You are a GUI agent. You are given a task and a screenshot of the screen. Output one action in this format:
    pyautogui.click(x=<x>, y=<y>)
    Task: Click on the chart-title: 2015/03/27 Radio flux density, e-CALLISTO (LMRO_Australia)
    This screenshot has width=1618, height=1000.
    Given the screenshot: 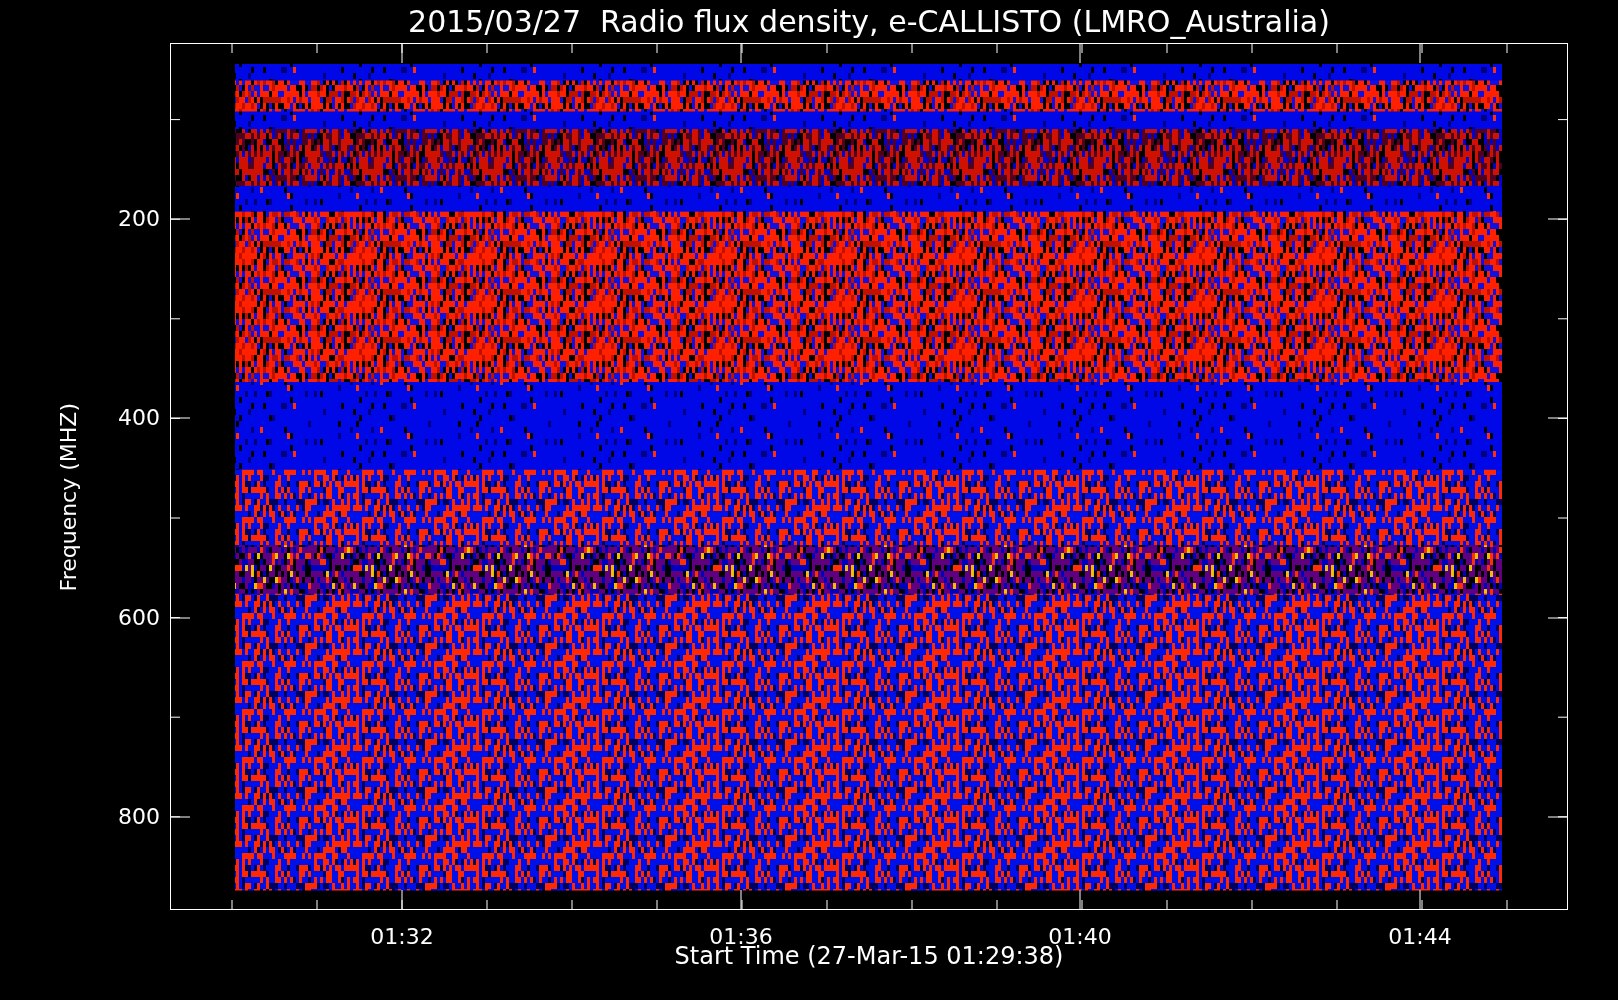 What is the action you would take?
    pyautogui.click(x=869, y=21)
    